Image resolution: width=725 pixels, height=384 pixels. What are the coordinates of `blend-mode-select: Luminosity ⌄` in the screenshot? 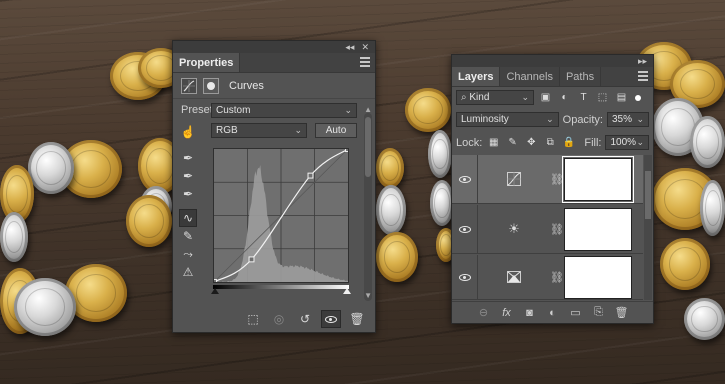 It's located at (507, 119).